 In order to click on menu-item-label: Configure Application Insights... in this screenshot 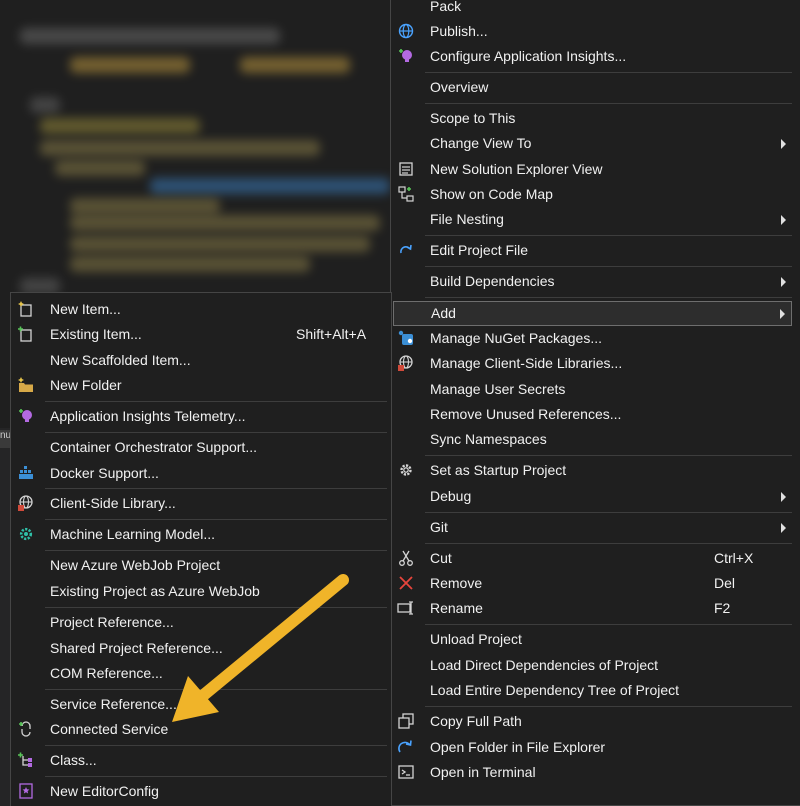, I will do `click(528, 56)`.